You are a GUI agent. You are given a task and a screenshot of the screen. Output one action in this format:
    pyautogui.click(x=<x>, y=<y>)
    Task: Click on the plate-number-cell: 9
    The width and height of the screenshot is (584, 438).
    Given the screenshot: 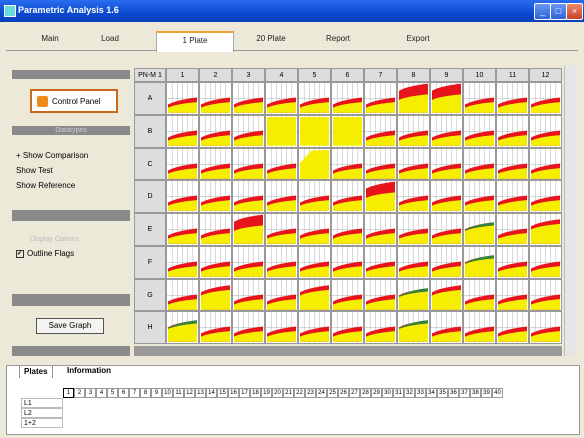 What is the action you would take?
    pyautogui.click(x=156, y=393)
    